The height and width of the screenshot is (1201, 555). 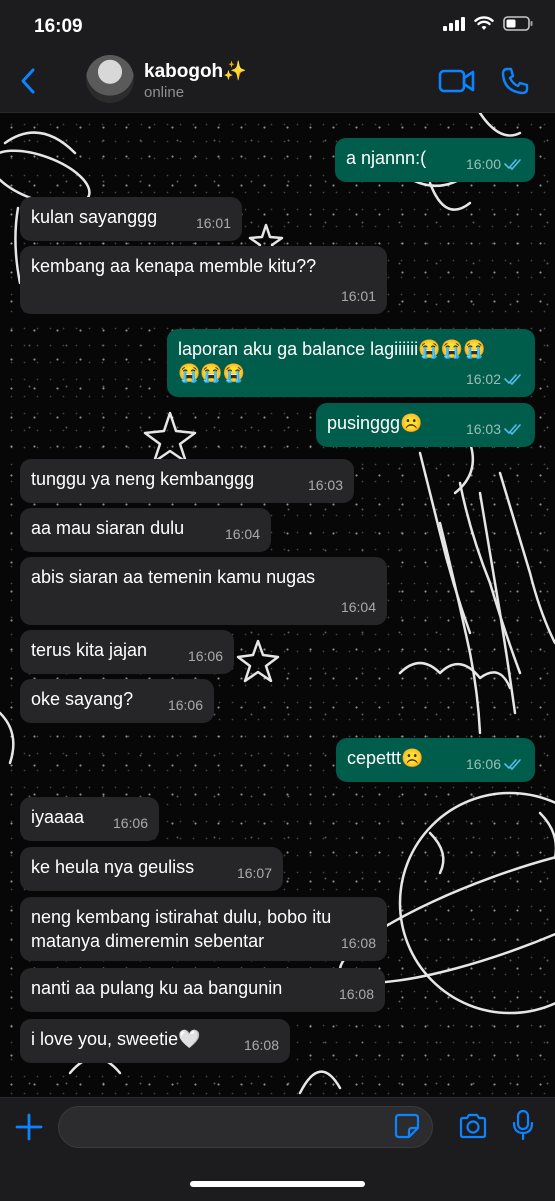 I want to click on contact-status: online, so click(x=164, y=92).